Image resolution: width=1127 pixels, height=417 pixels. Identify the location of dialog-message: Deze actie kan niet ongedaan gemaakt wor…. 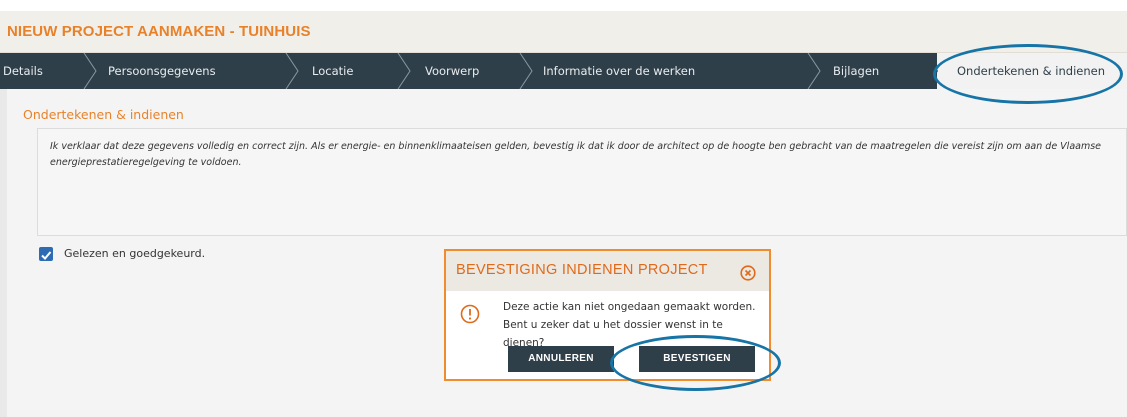
(634, 325).